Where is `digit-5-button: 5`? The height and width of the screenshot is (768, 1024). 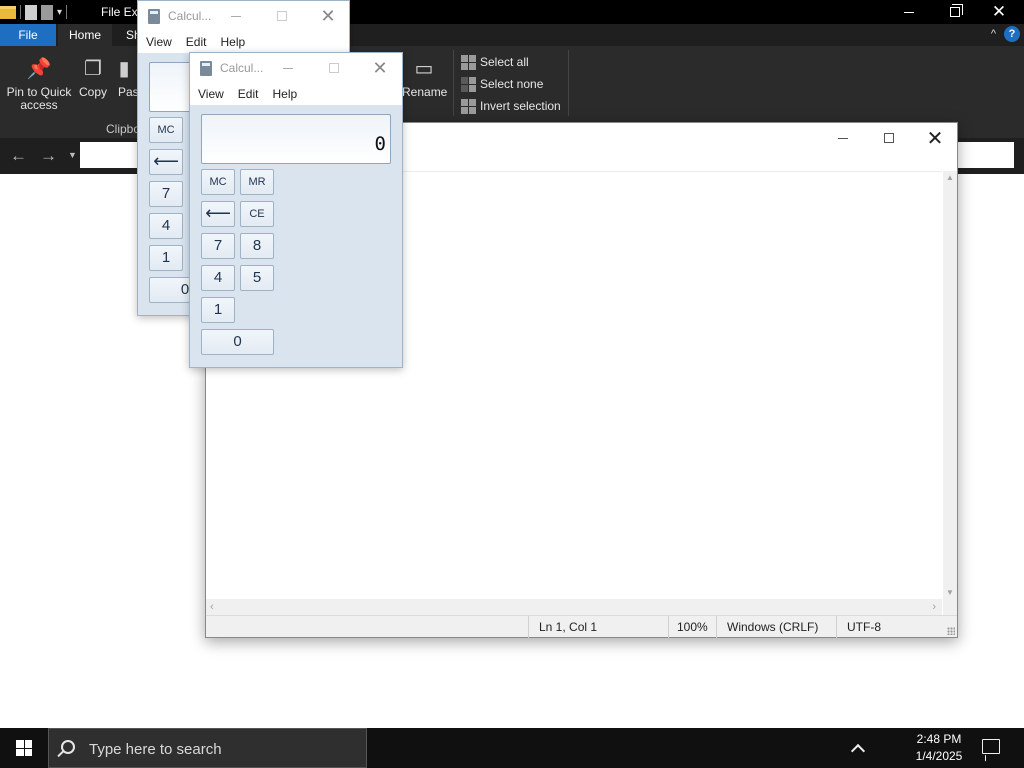
digit-5-button: 5 is located at coordinates (257, 278).